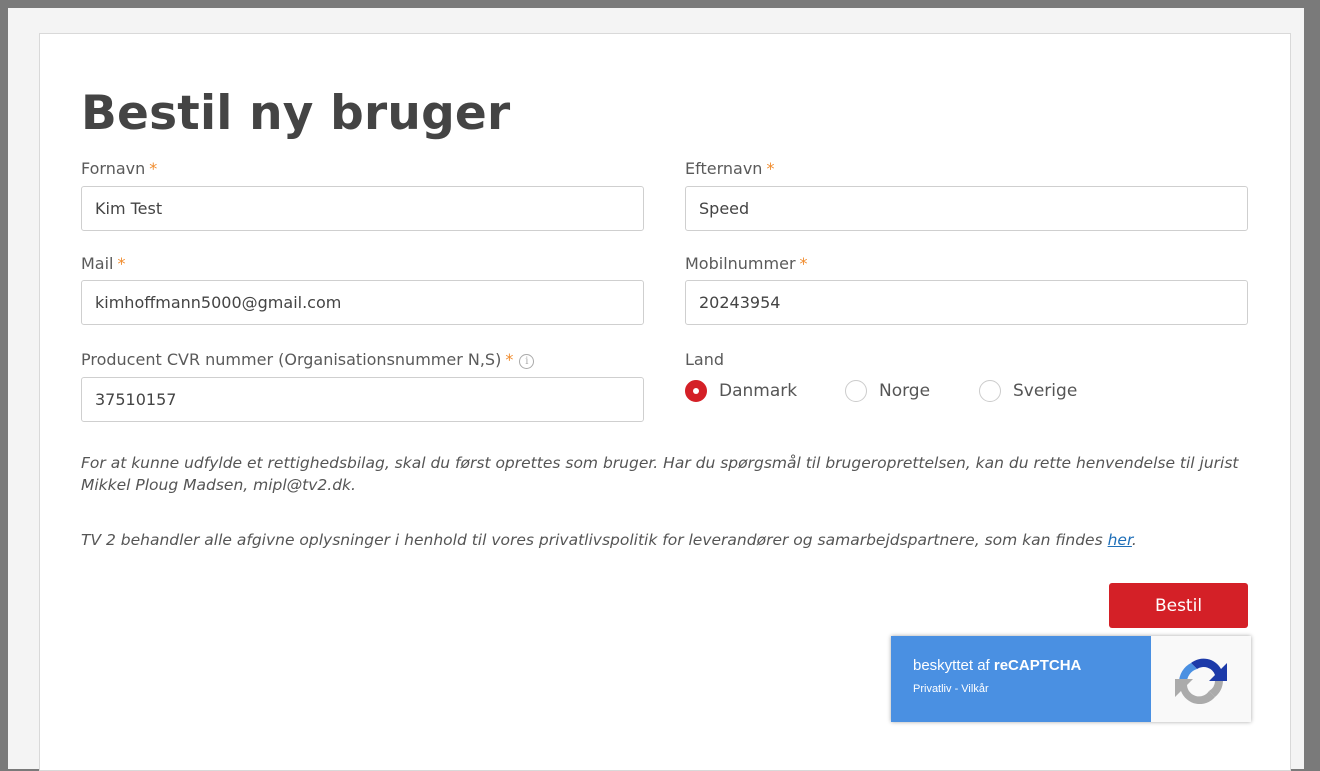  I want to click on page-title: Bestil ny bruger, so click(296, 113).